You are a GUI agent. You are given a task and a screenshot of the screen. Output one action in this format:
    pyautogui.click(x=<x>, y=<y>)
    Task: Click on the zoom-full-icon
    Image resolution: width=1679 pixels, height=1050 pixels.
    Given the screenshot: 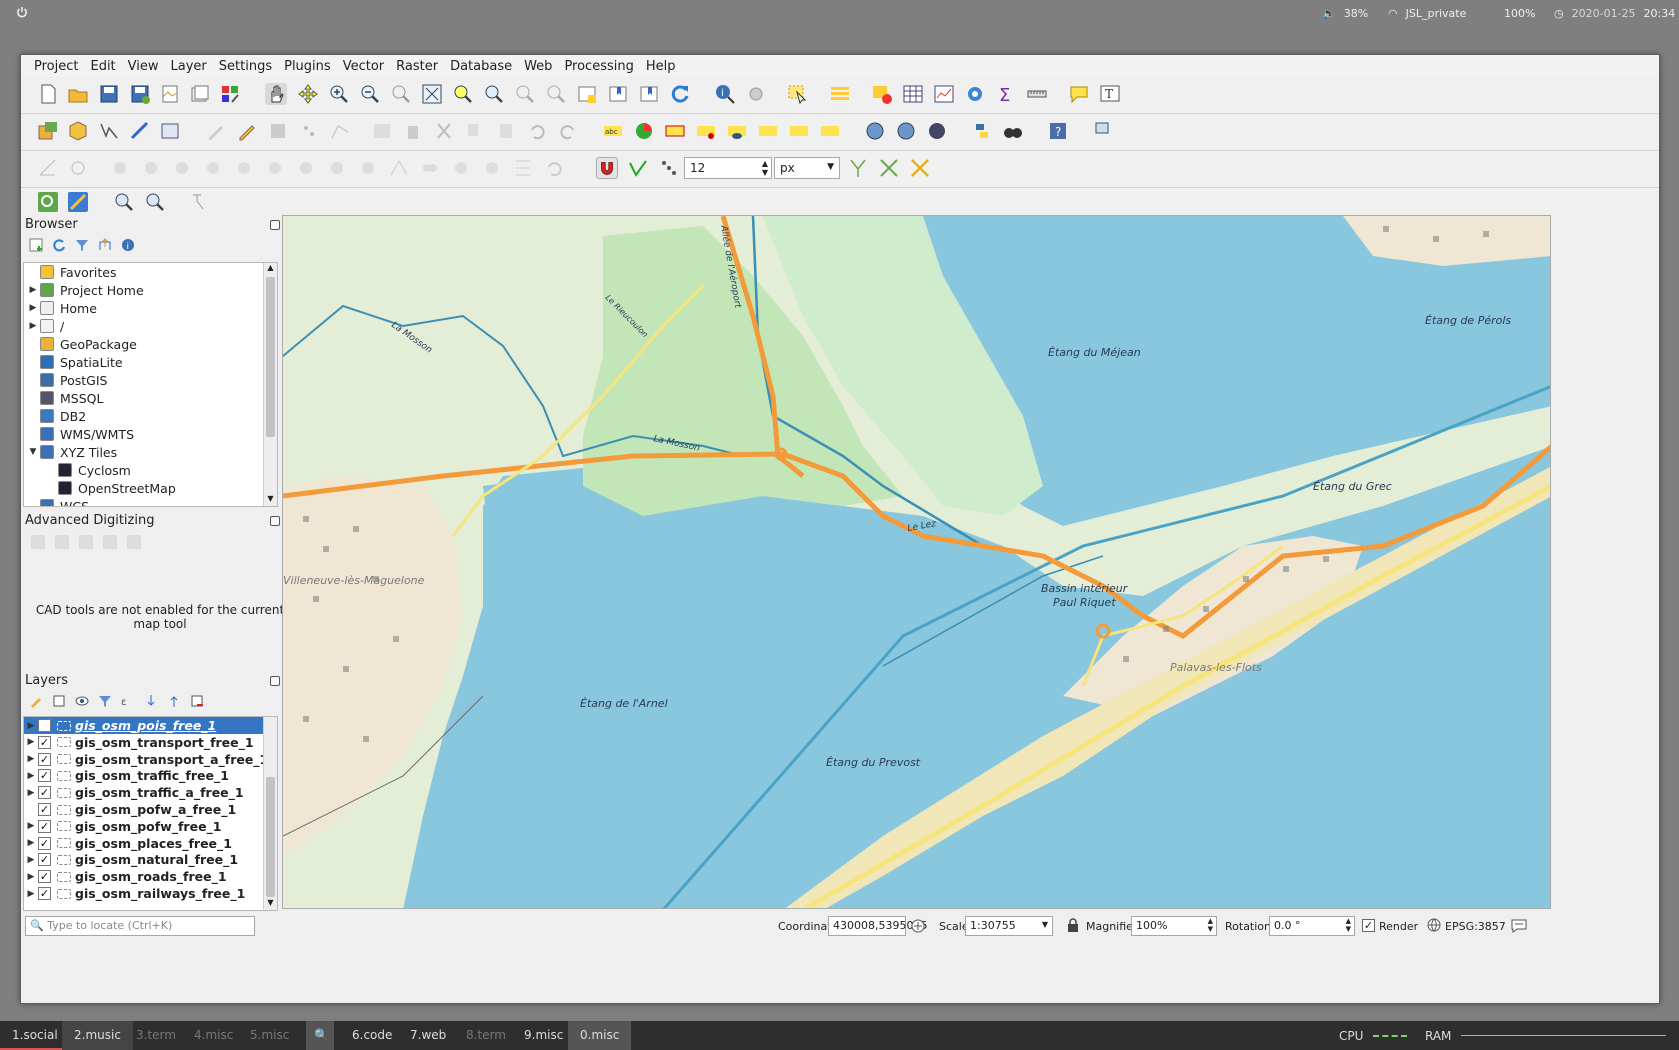 What is the action you would take?
    pyautogui.click(x=432, y=94)
    